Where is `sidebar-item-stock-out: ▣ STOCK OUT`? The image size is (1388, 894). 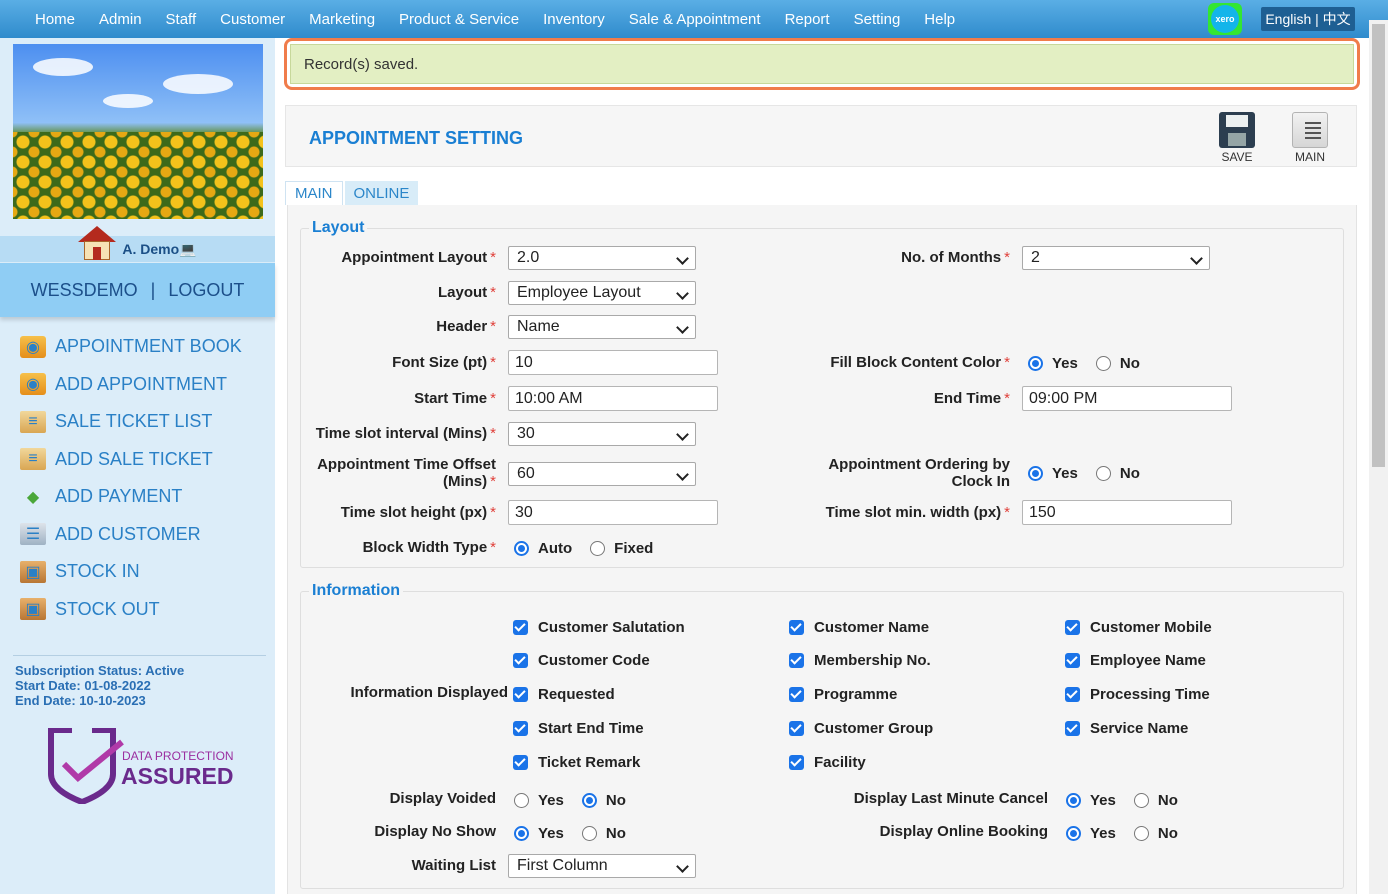 sidebar-item-stock-out: ▣ STOCK OUT is located at coordinates (137, 610).